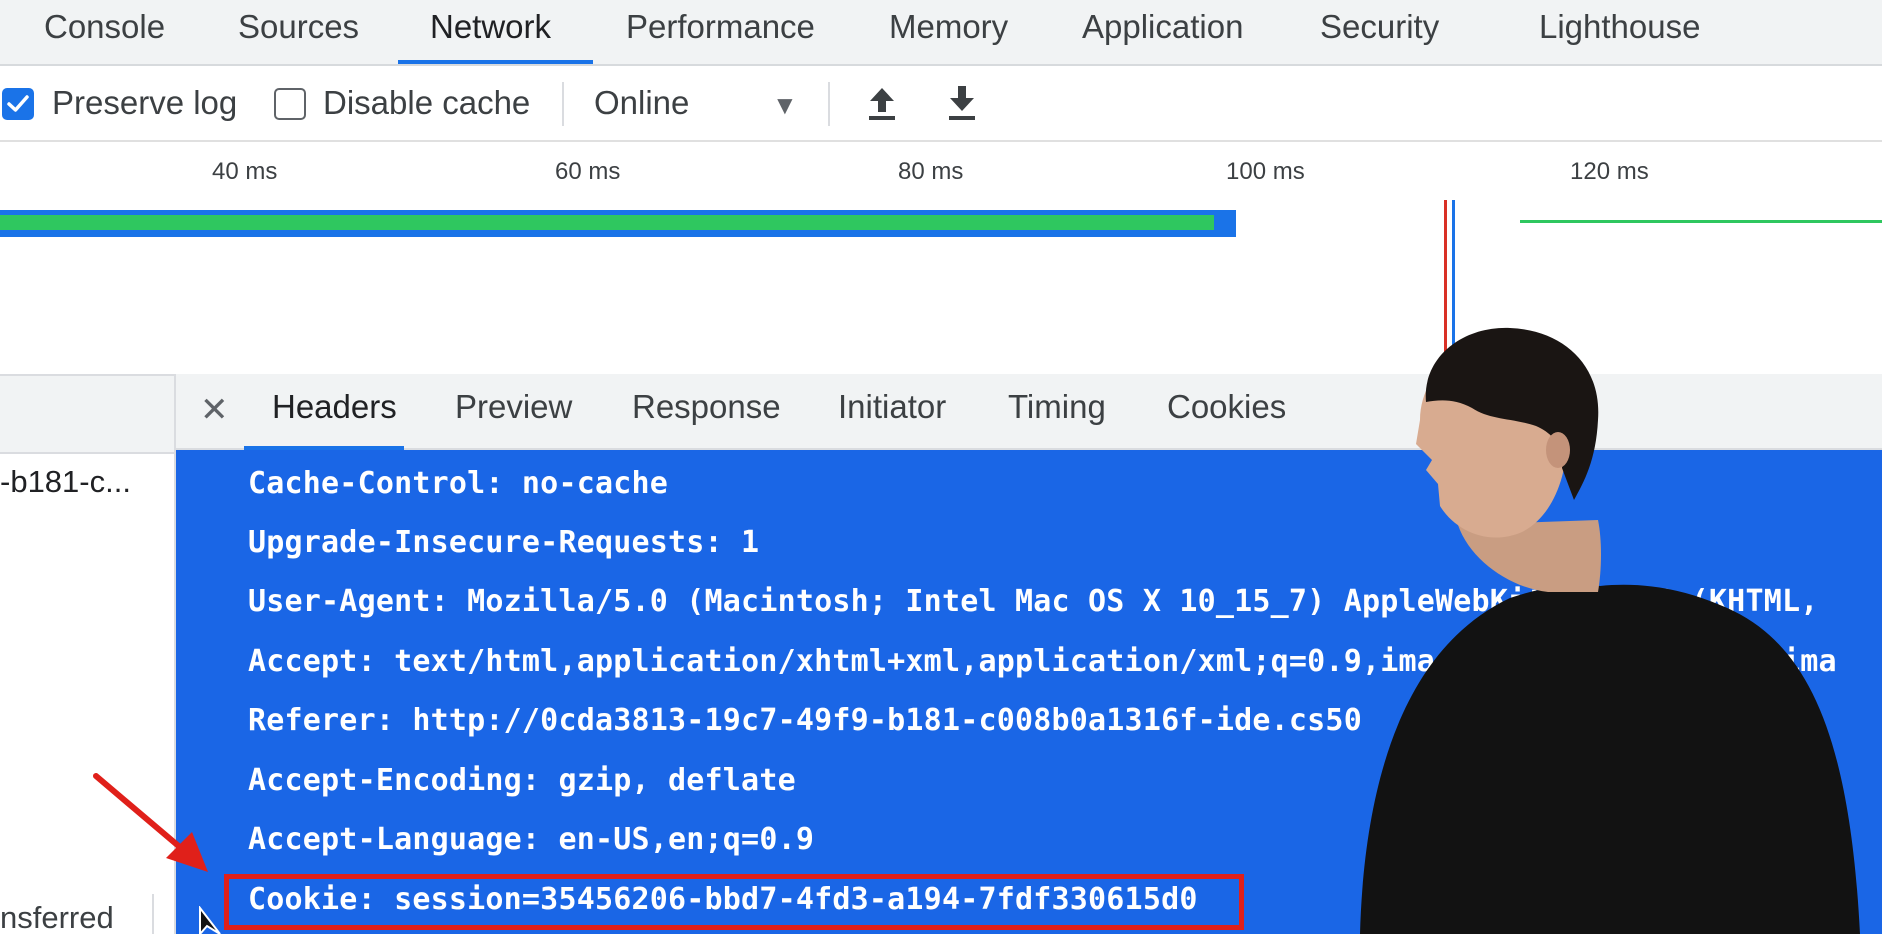  What do you see at coordinates (1619, 32) in the screenshot?
I see `tab-lighthouse: Lighthouse` at bounding box center [1619, 32].